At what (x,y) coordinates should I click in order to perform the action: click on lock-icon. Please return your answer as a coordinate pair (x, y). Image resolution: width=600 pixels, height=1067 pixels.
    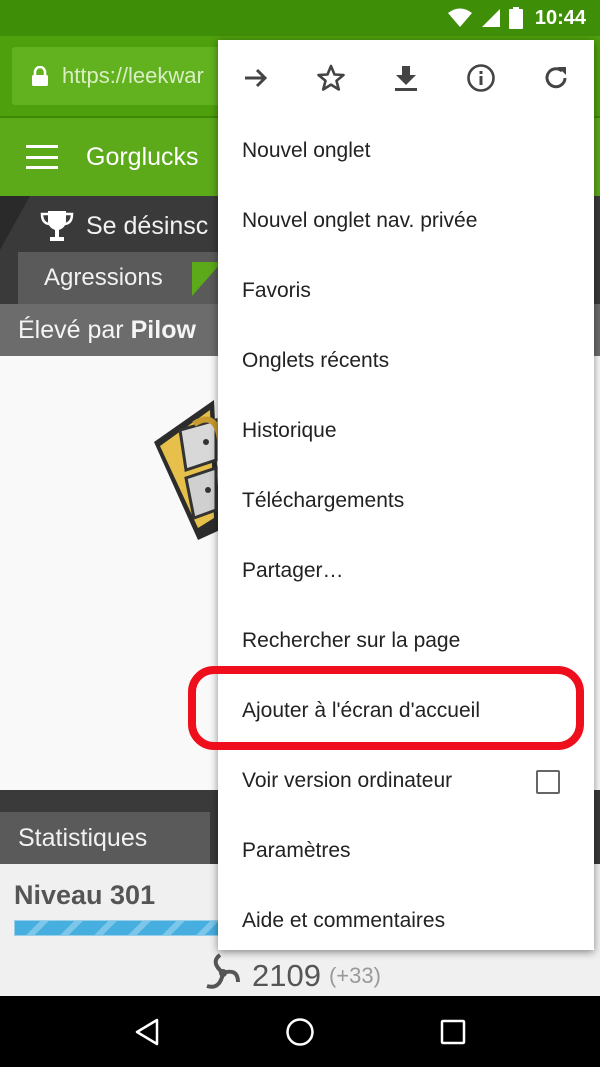
    Looking at the image, I should click on (40, 76).